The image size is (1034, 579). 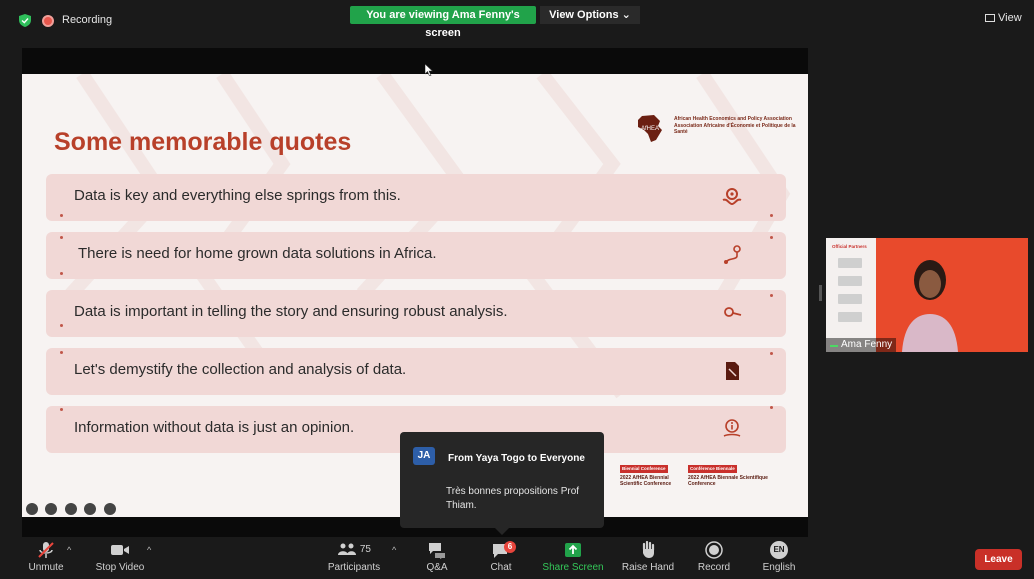 What do you see at coordinates (1010, 18) in the screenshot?
I see `view-label: View` at bounding box center [1010, 18].